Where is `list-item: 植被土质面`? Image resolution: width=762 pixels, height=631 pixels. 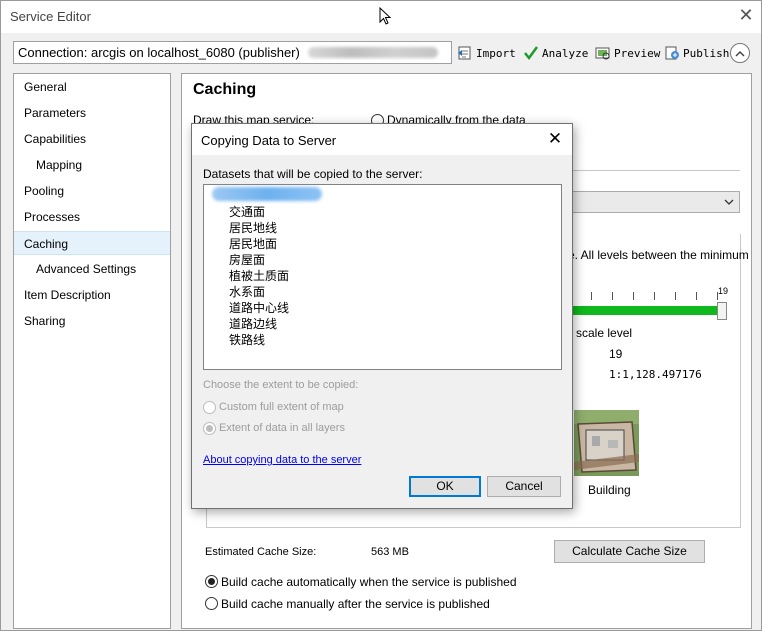
list-item: 植被土质面 is located at coordinates (259, 276).